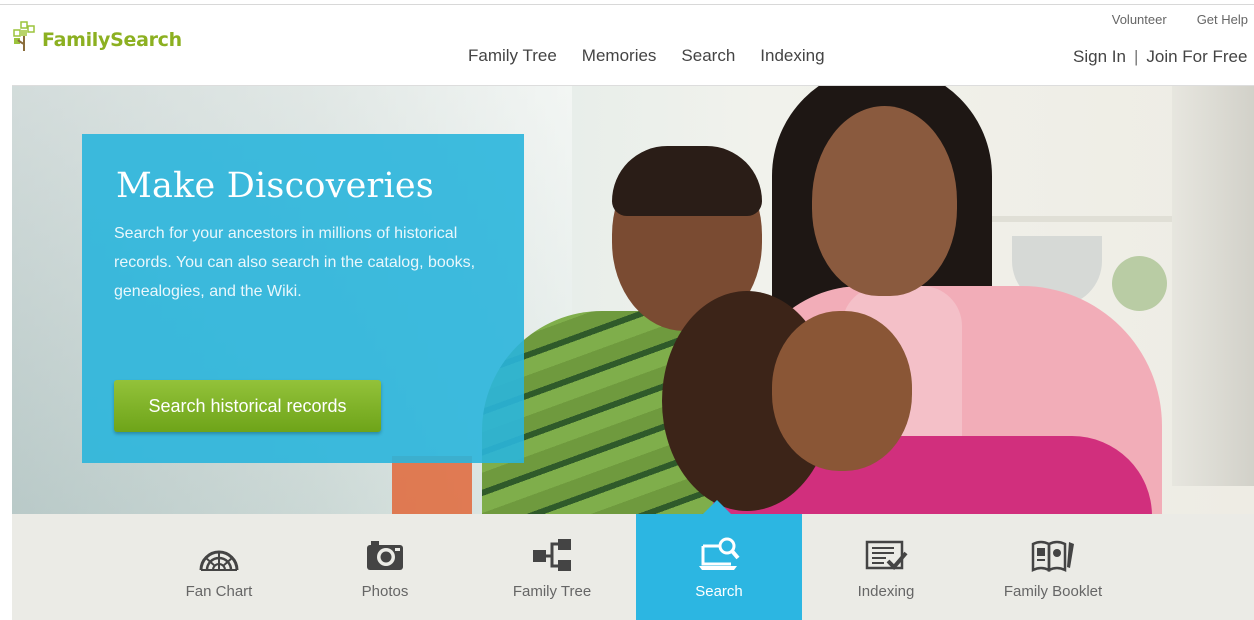 The width and height of the screenshot is (1254, 620). I want to click on utility-links: Volunteer Get Help, so click(1180, 19).